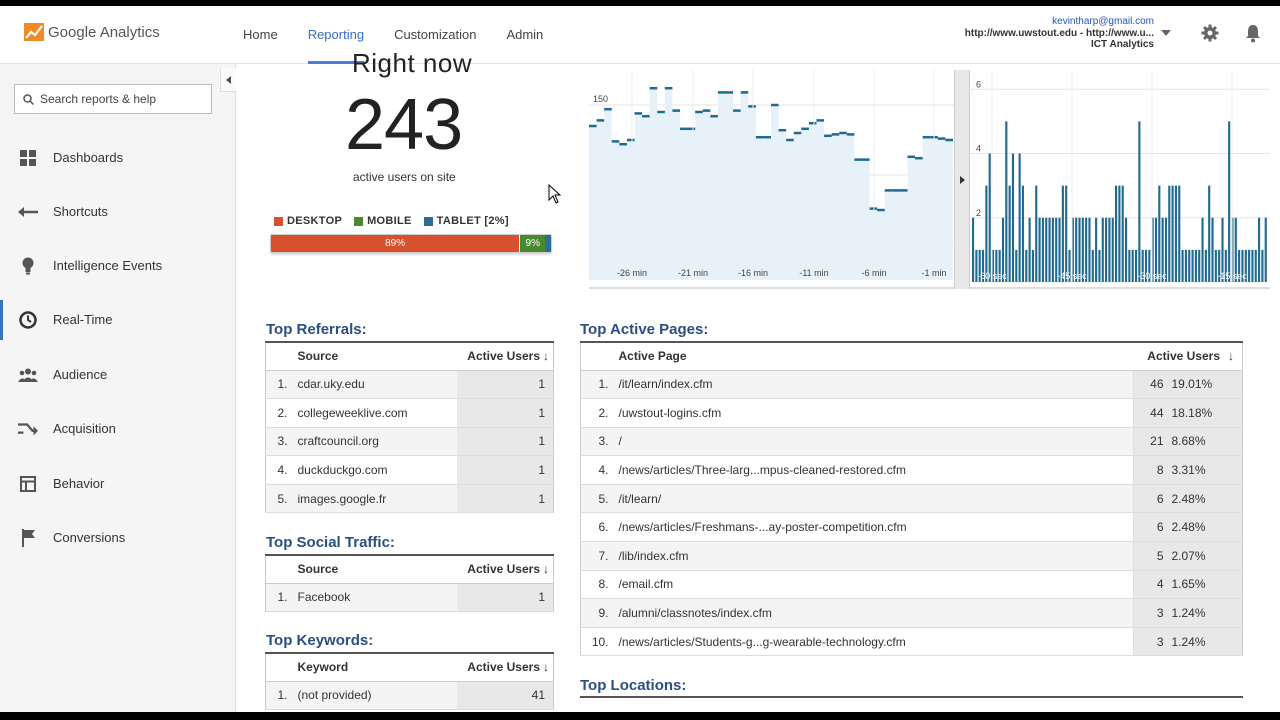 The width and height of the screenshot is (1280, 720). I want to click on search-input: Search reports & help, so click(113, 99).